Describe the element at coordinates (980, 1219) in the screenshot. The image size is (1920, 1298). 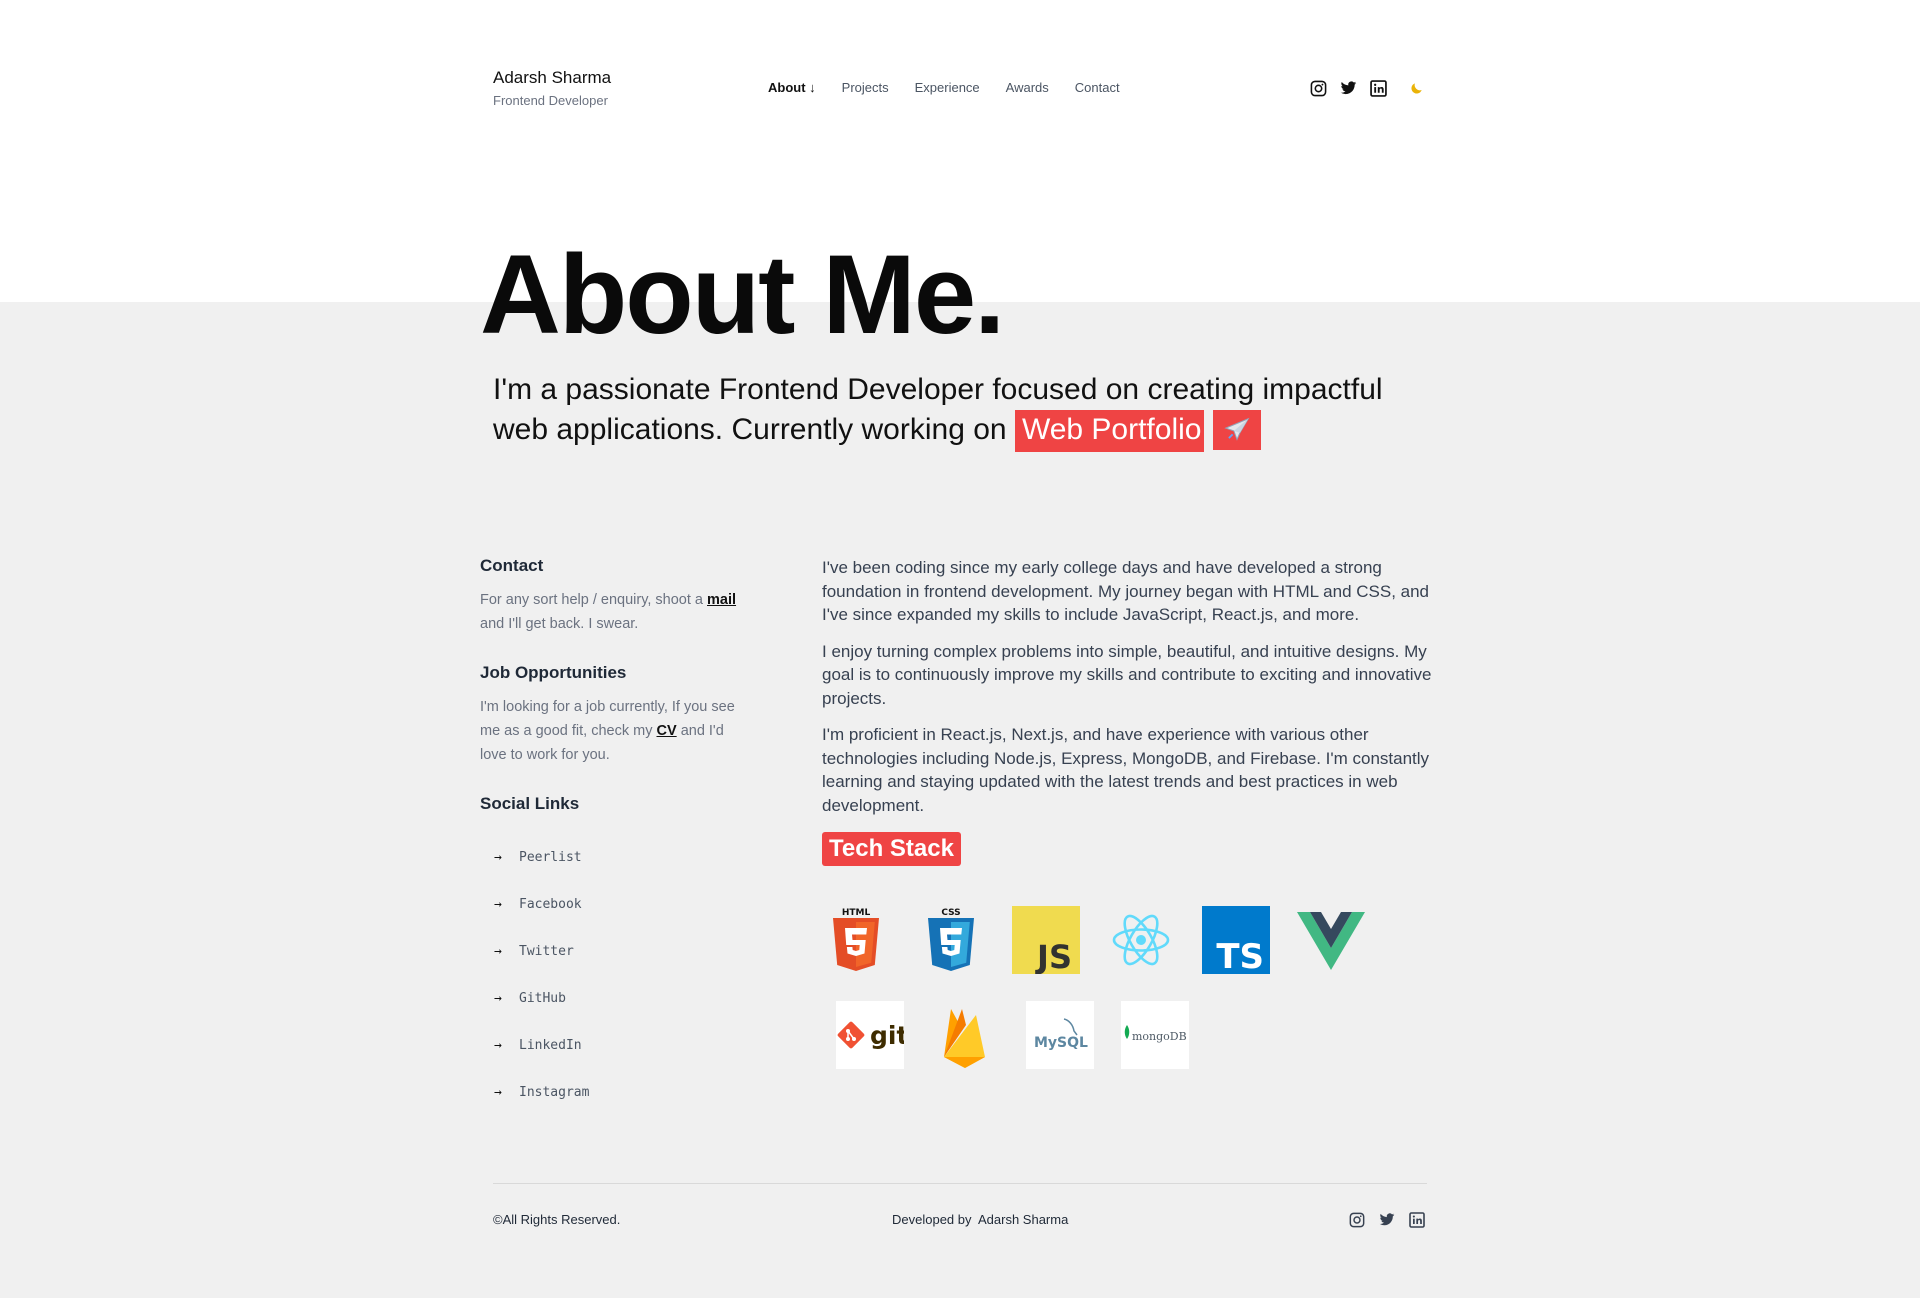
I see `developer-credit: Developed by Adarsh Sharma` at that location.